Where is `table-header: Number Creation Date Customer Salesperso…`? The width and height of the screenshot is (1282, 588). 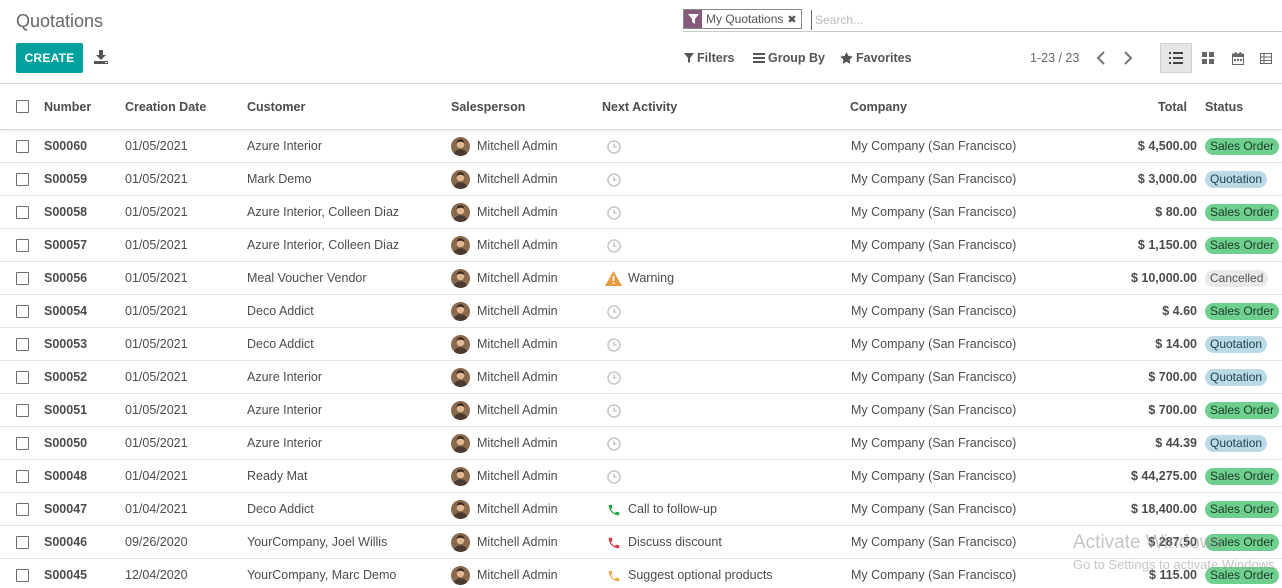 table-header: Number Creation Date Customer Salesperso… is located at coordinates (641, 107).